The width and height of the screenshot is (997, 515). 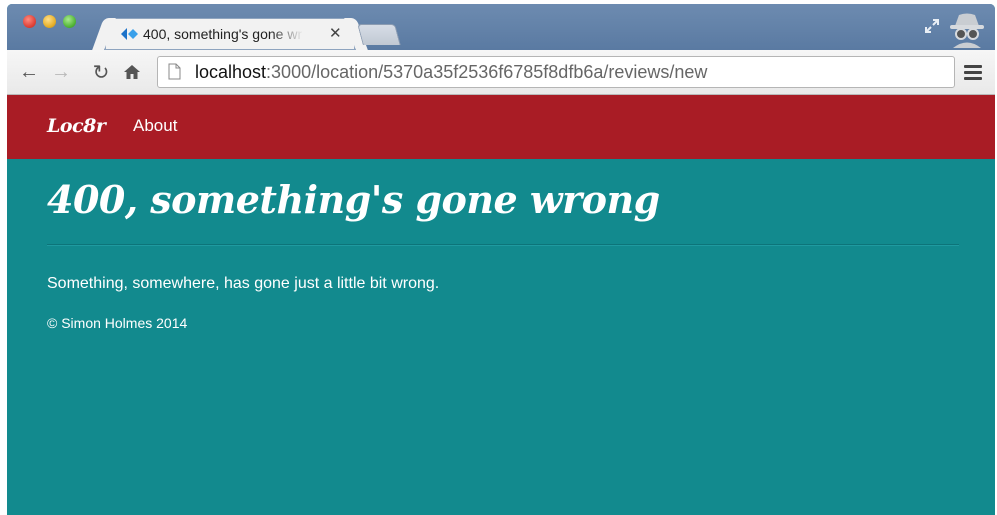 What do you see at coordinates (967, 30) in the screenshot?
I see `incognito-icon` at bounding box center [967, 30].